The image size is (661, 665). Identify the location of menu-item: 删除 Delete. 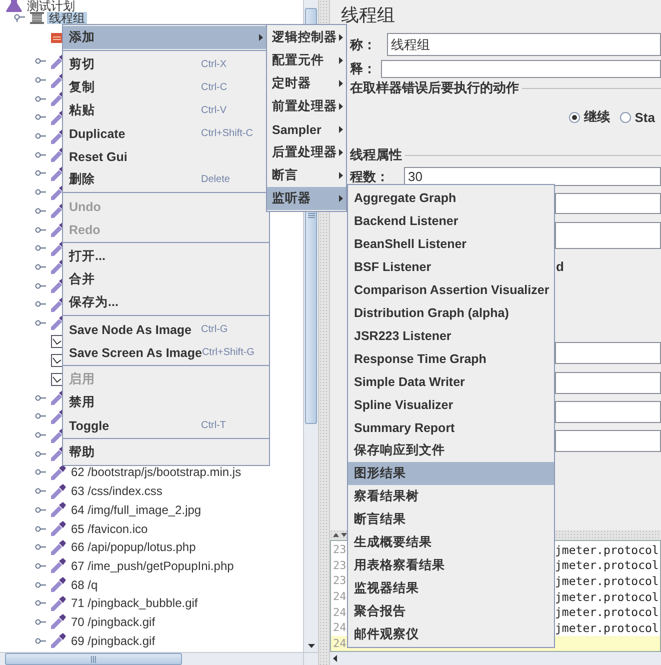
(166, 179).